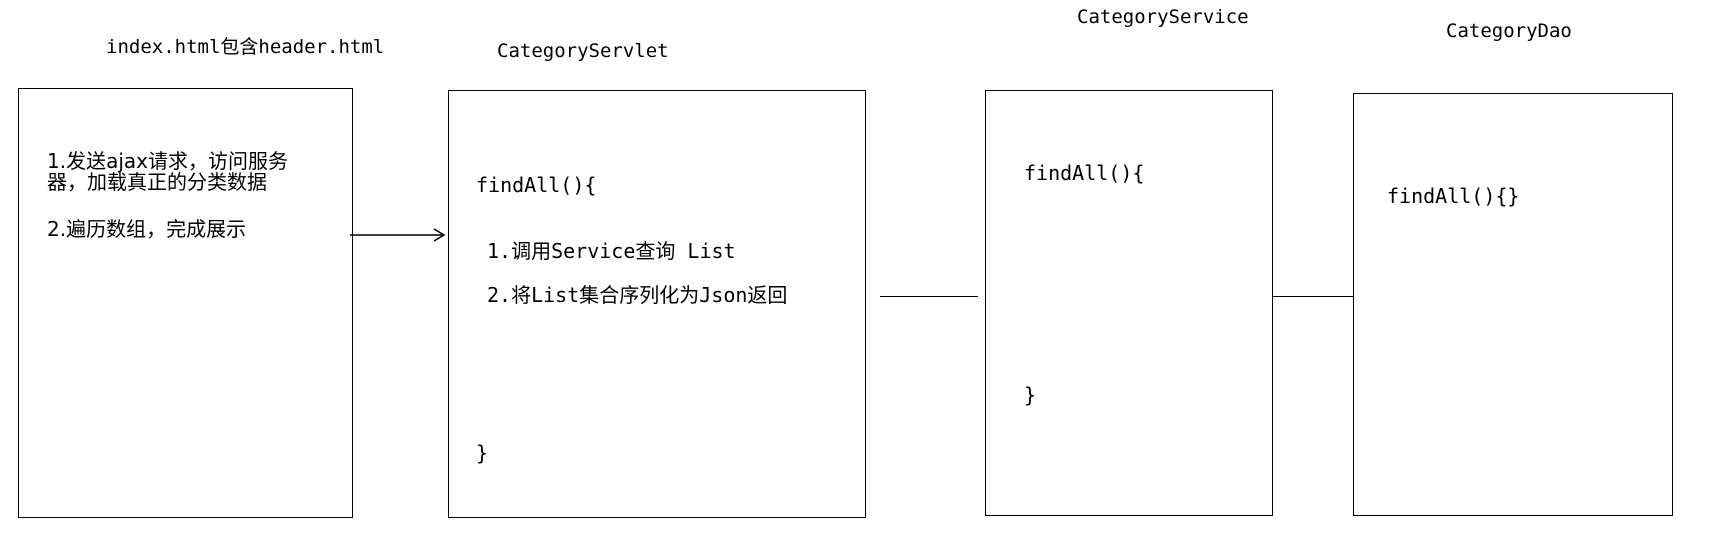  What do you see at coordinates (1509, 31) in the screenshot?
I see `dao-label: CategoryDao` at bounding box center [1509, 31].